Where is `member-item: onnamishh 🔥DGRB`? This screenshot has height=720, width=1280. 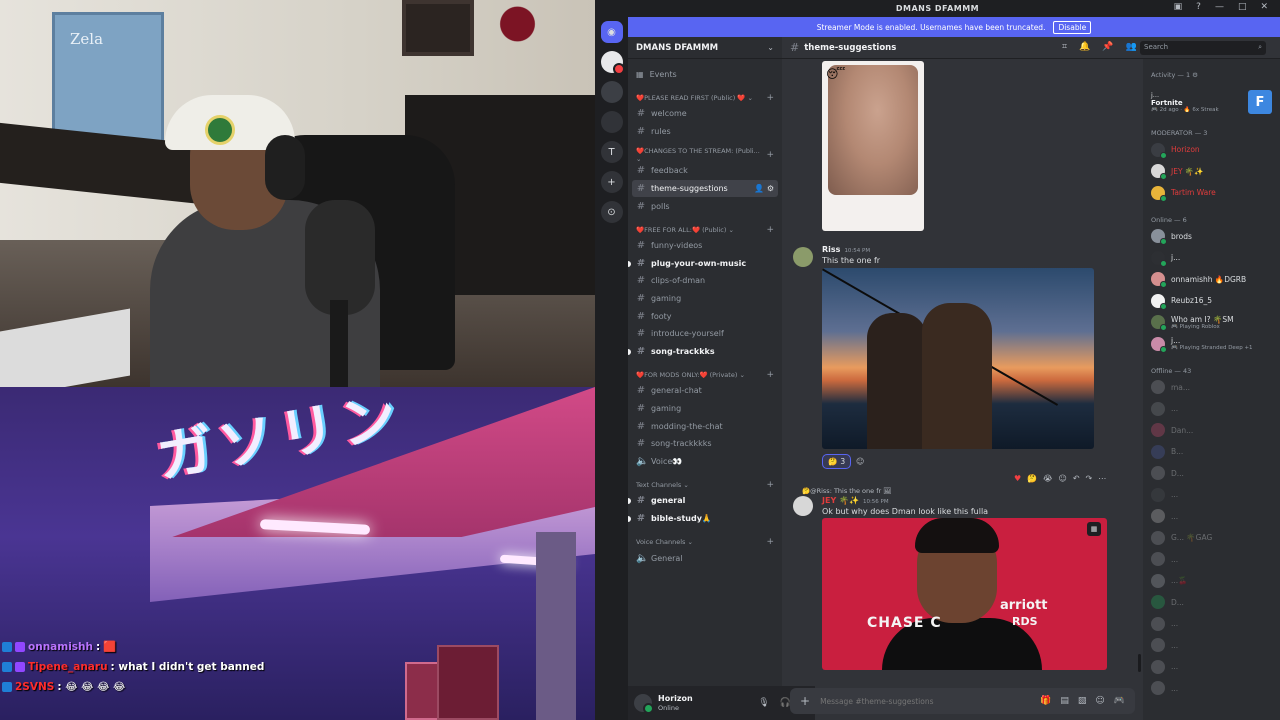
member-item: onnamishh 🔥DGRB is located at coordinates (1211, 280).